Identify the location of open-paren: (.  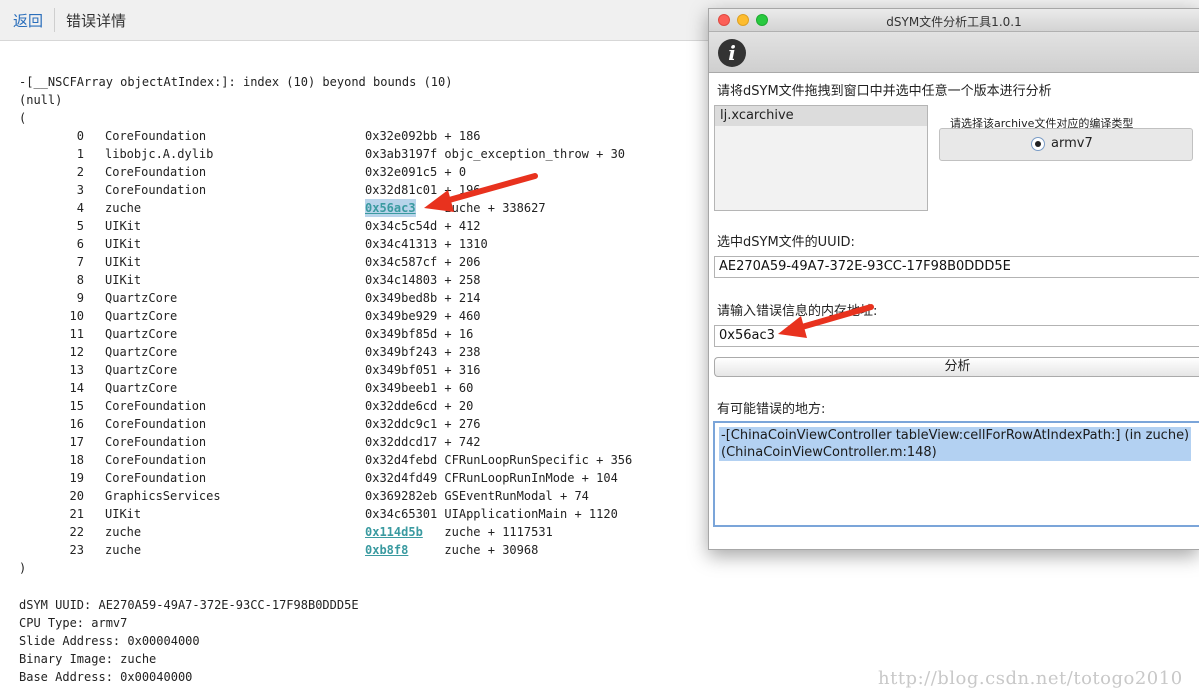
(23, 118).